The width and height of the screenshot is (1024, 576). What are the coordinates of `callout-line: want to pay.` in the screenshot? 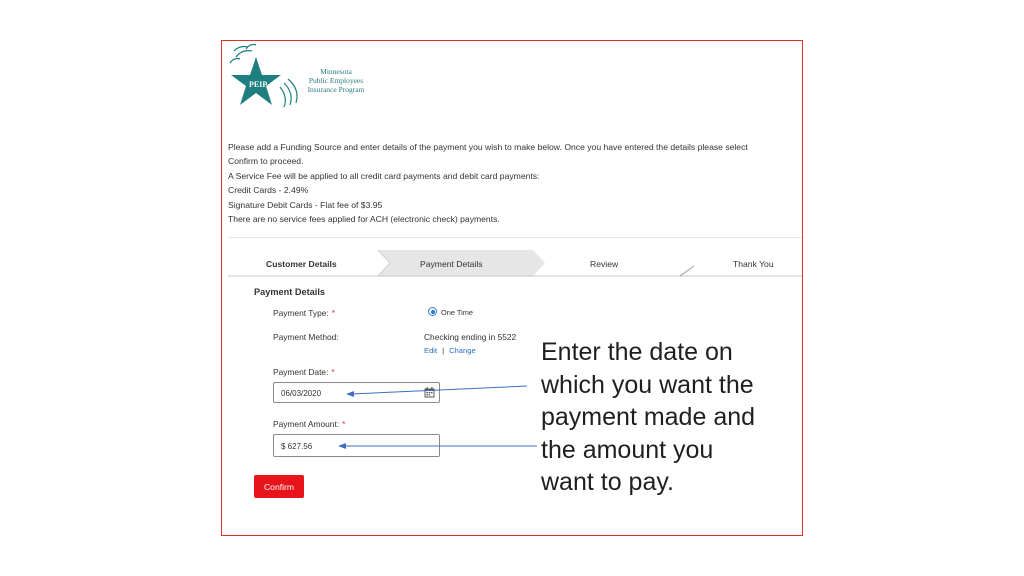 It's located at (607, 482).